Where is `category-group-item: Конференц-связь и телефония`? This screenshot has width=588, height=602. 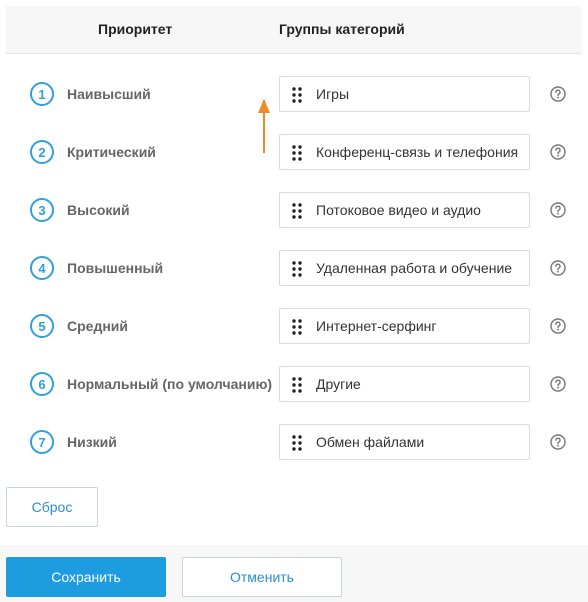
category-group-item: Конференц-связь и телефония is located at coordinates (404, 152).